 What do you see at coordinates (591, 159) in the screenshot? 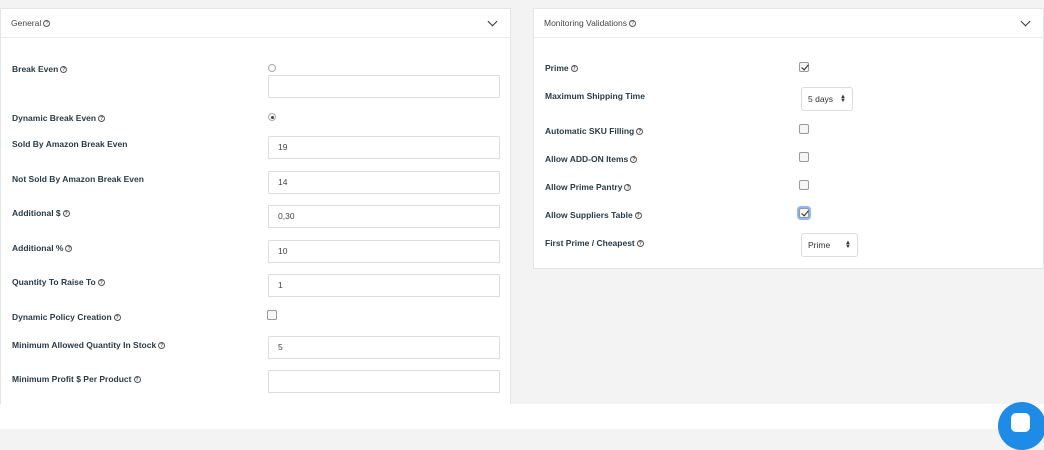
I see `allow-addon-label: Allow ADD-ON Items?` at bounding box center [591, 159].